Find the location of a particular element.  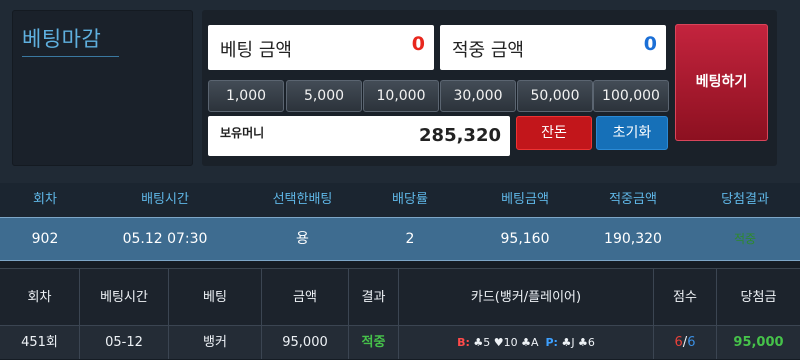

chip-30000-button: 30,000 is located at coordinates (478, 96).